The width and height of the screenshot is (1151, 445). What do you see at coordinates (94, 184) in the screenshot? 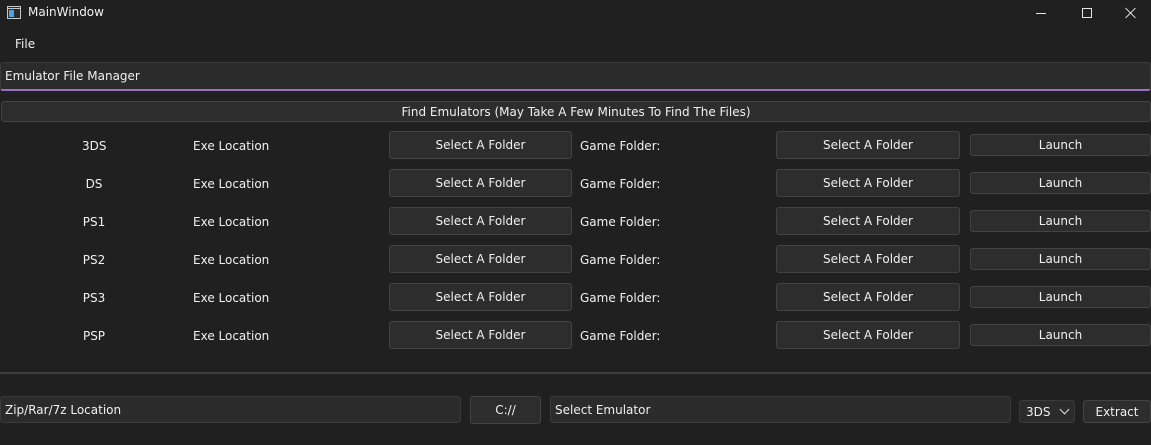
I see `emulator-name-label: DS` at bounding box center [94, 184].